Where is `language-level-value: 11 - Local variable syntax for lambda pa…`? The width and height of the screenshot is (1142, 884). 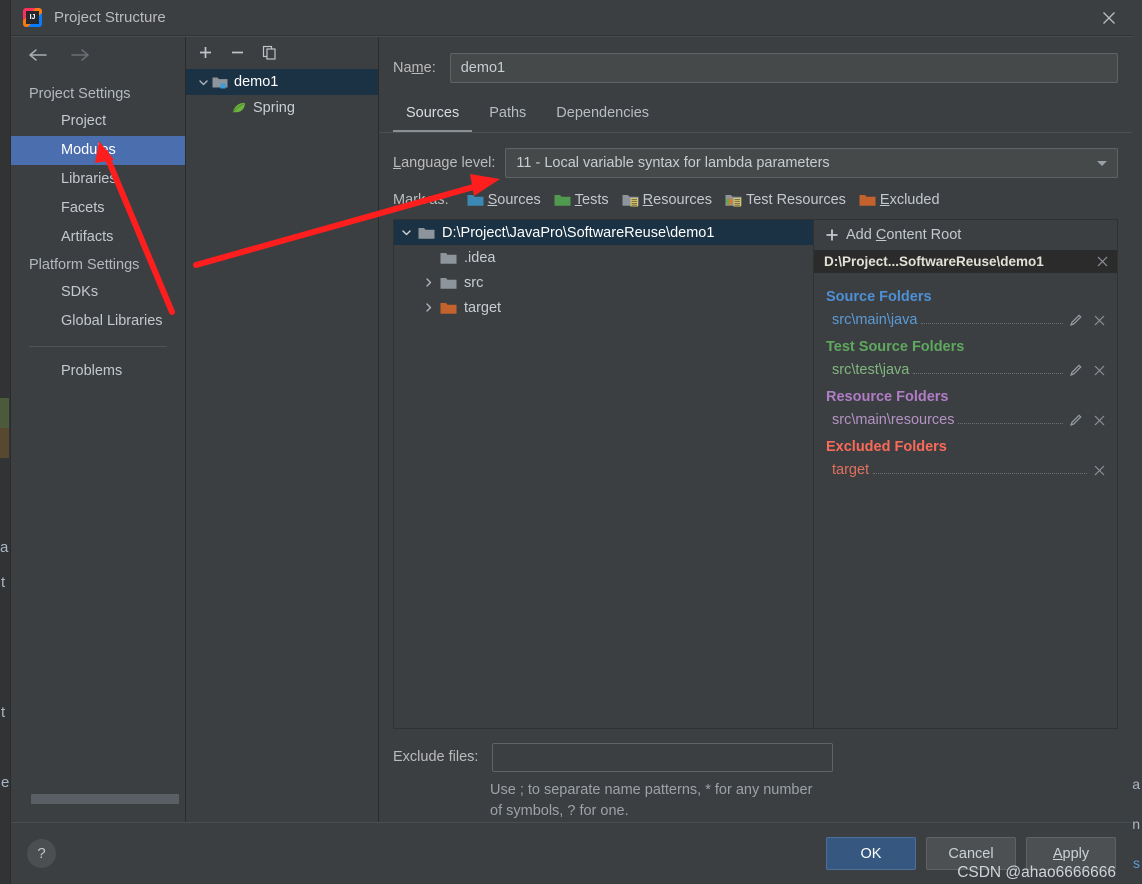
language-level-value: 11 - Local variable syntax for lambda pa… is located at coordinates (673, 163).